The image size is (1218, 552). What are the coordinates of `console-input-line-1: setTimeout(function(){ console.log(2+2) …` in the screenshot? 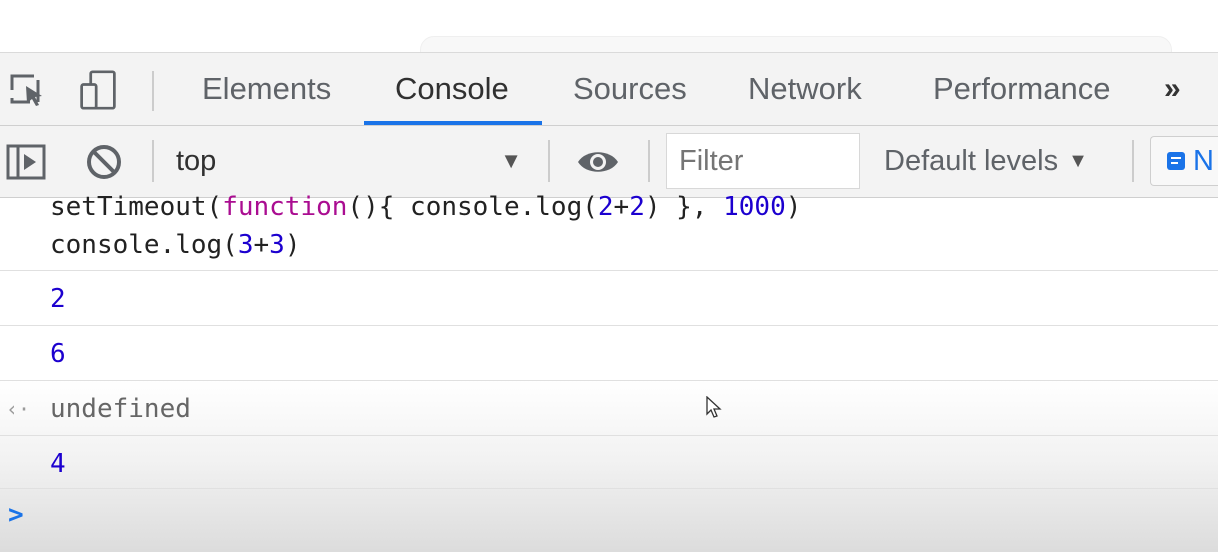 It's located at (425, 207).